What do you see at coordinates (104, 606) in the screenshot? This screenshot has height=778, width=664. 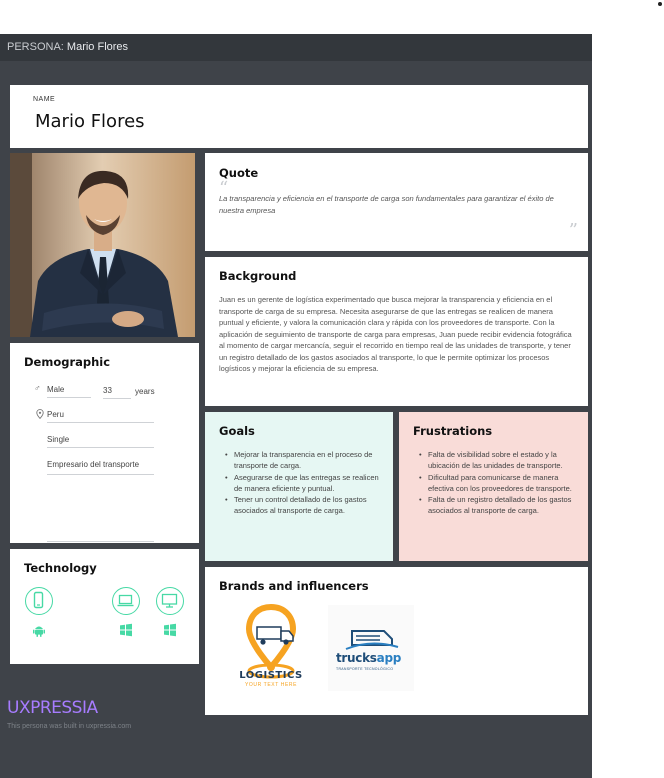 I see `technology-card: Technology` at bounding box center [104, 606].